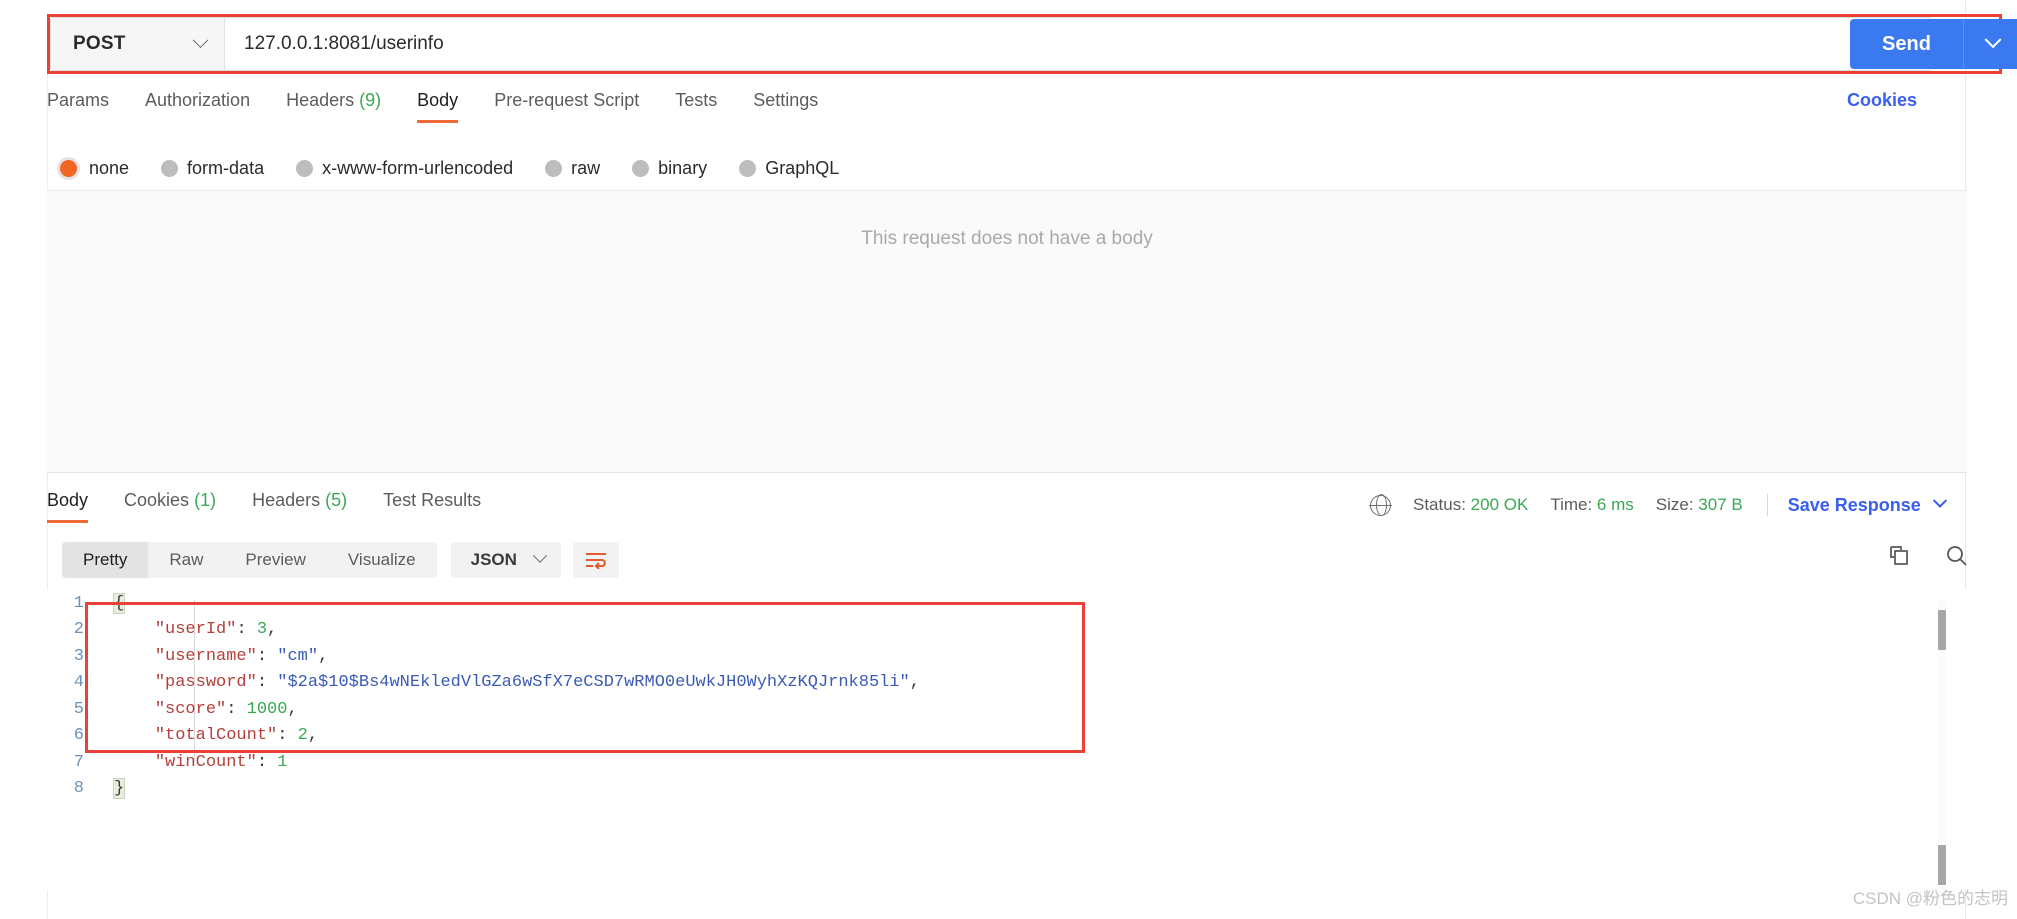 The height and width of the screenshot is (919, 2017). I want to click on code-token: 3, so click(262, 630).